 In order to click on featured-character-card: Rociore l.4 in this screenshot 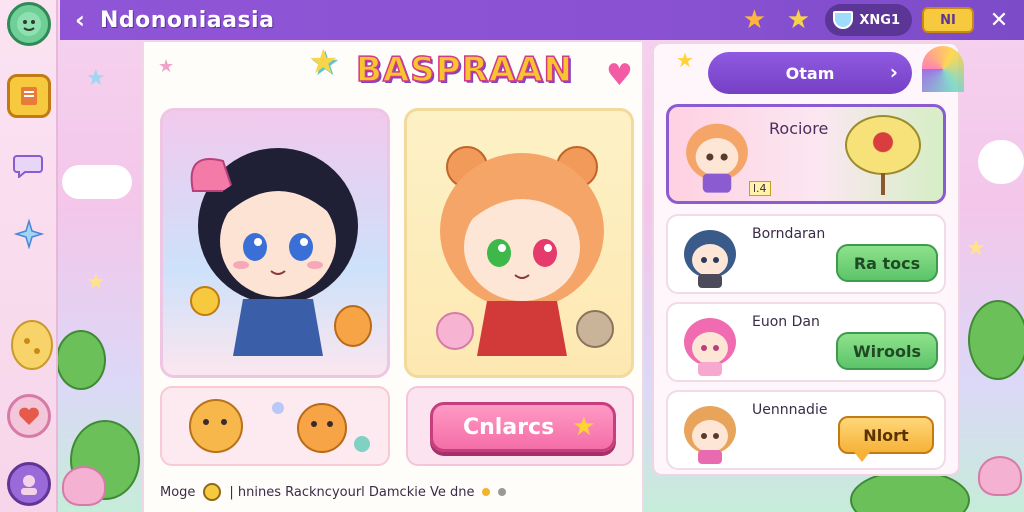, I will do `click(806, 154)`.